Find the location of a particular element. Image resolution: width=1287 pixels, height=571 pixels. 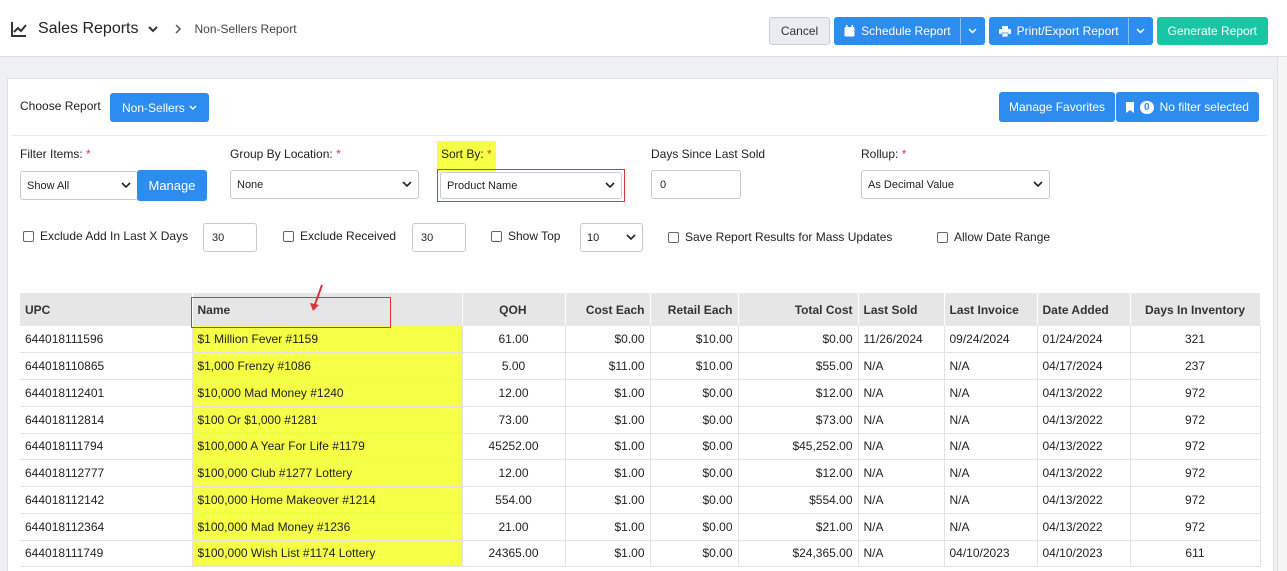

cell-name: $100,000 Mad Money #1236 is located at coordinates (327, 527).